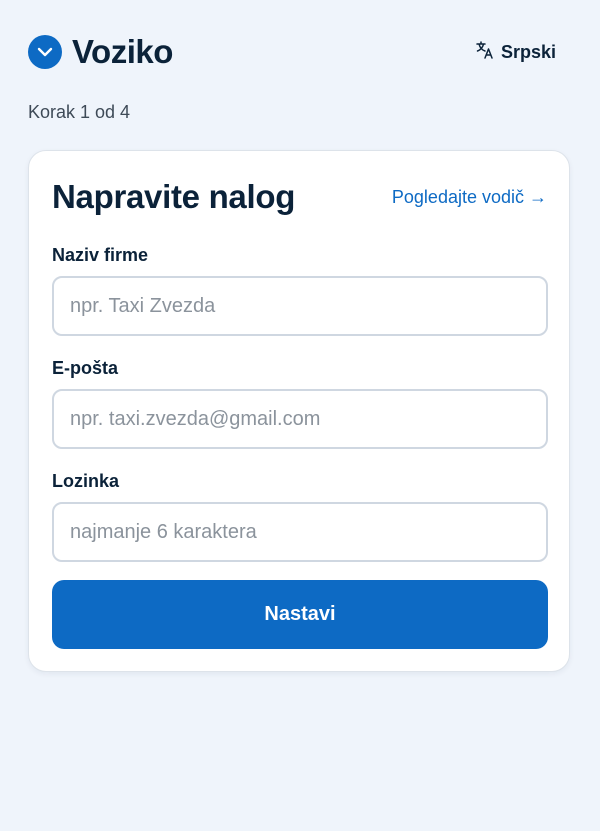 The width and height of the screenshot is (600, 831). Describe the element at coordinates (300, 419) in the screenshot. I see `email-input` at that location.